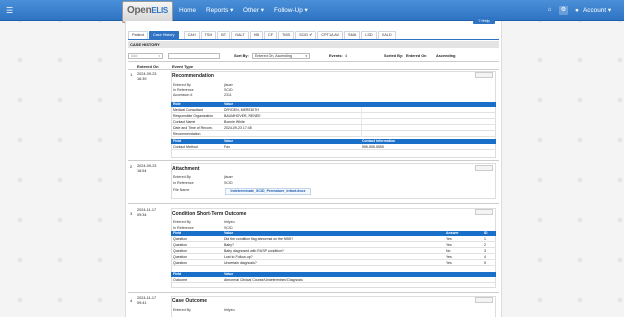 The width and height of the screenshot is (624, 317). Describe the element at coordinates (373, 147) in the screenshot. I see `table-cell: 555-555-5555` at that location.